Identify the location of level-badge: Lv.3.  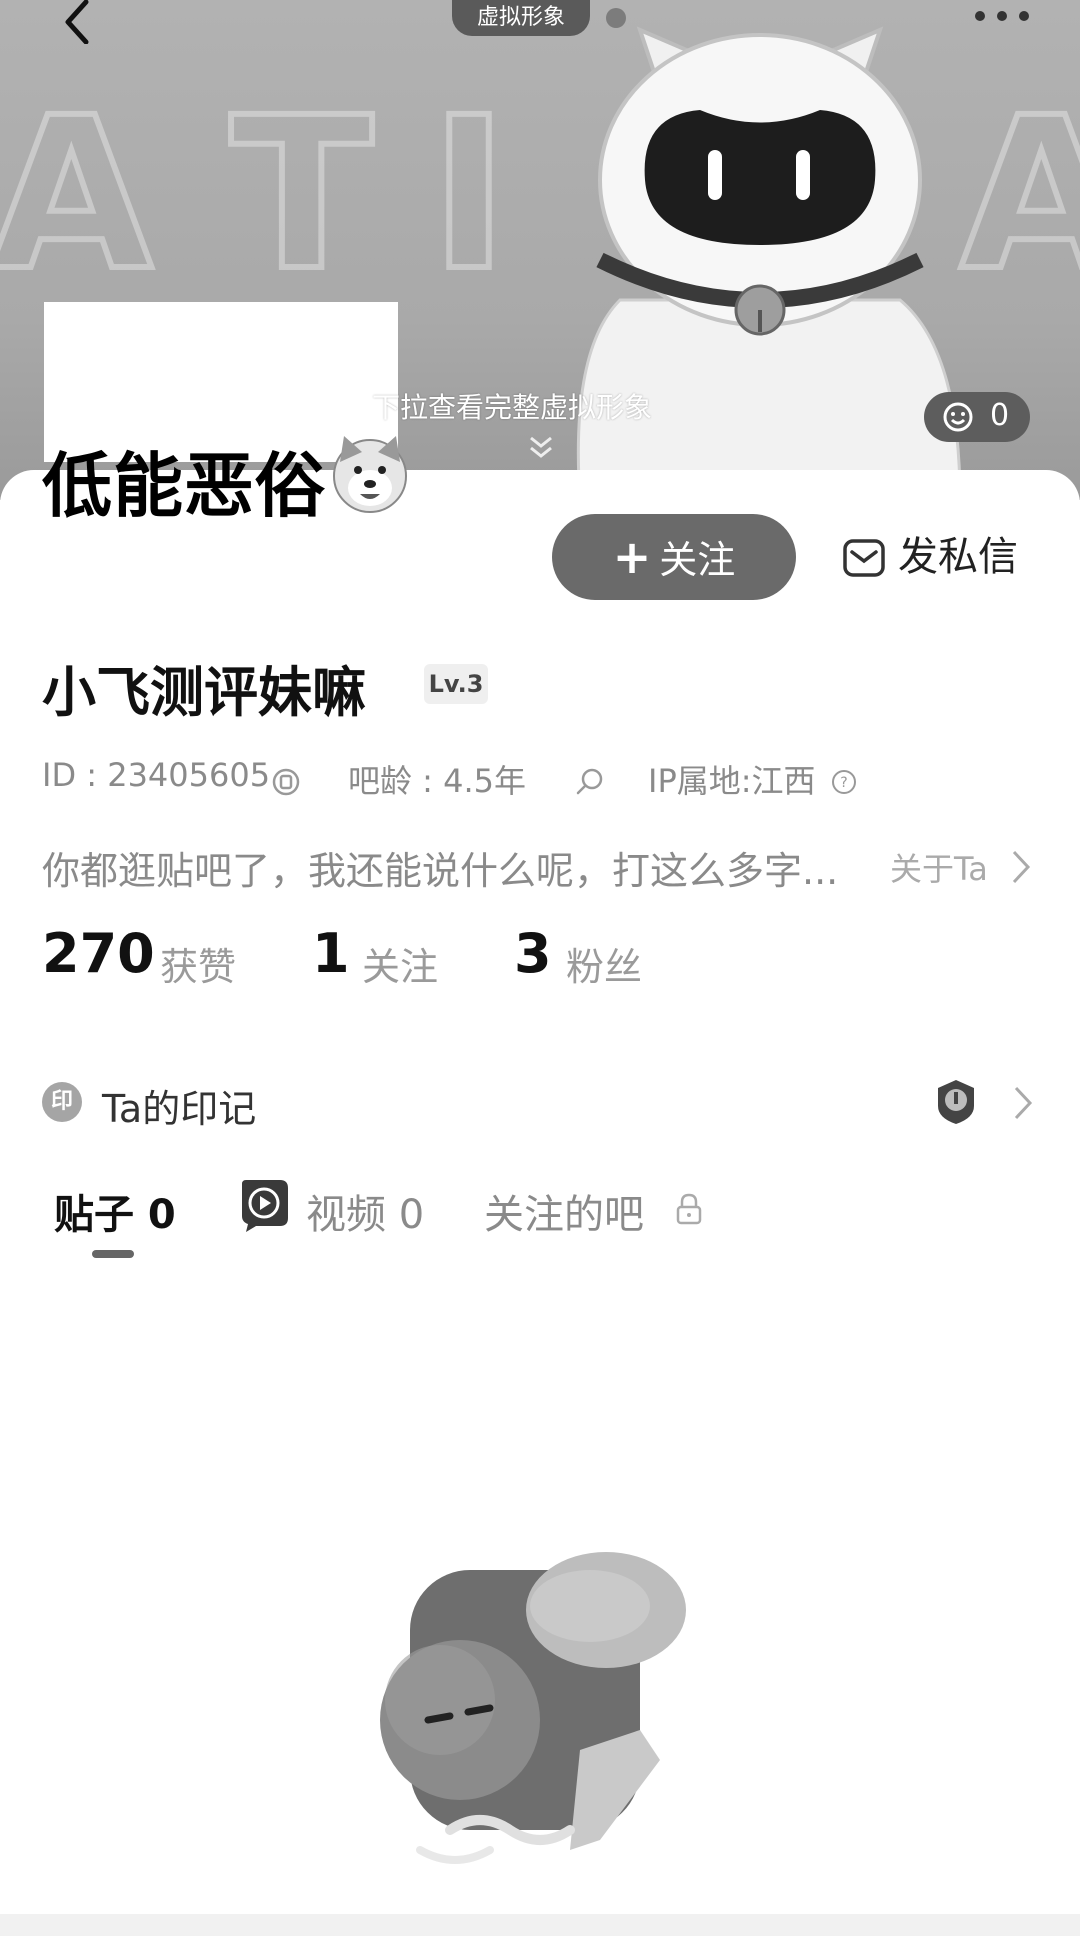
(456, 684).